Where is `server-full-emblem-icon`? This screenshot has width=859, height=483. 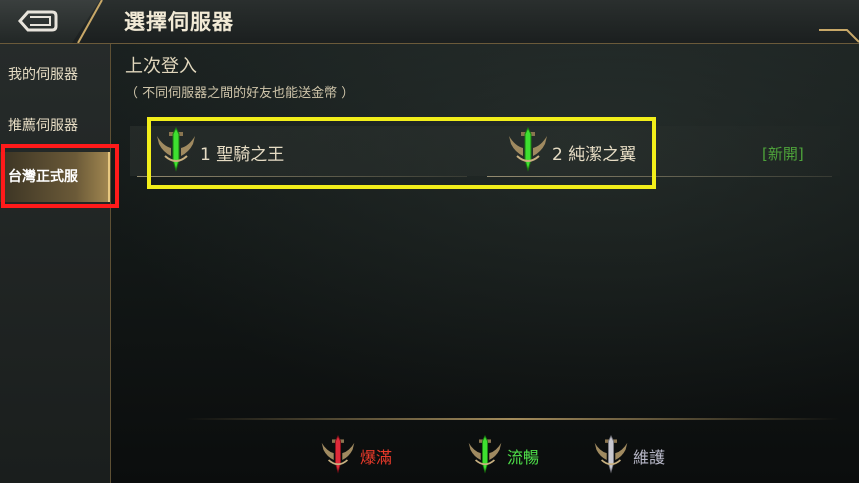
server-full-emblem-icon is located at coordinates (338, 454).